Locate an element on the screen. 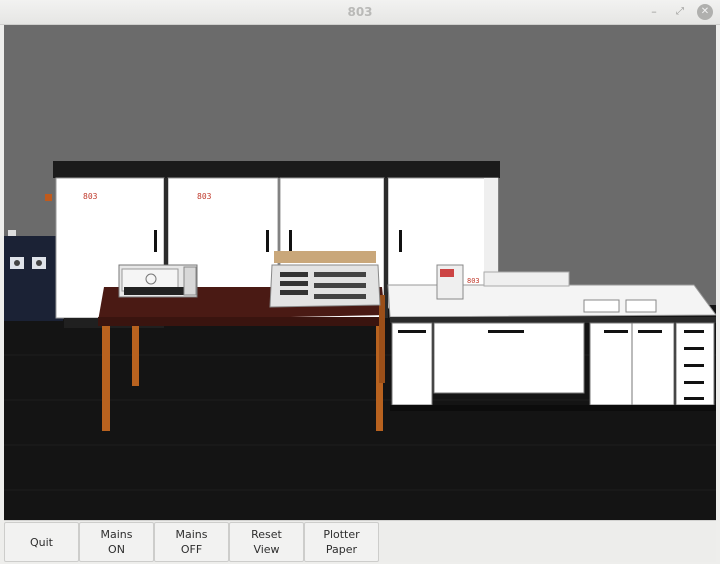  mains-off-label-1: Mains is located at coordinates (191, 534).